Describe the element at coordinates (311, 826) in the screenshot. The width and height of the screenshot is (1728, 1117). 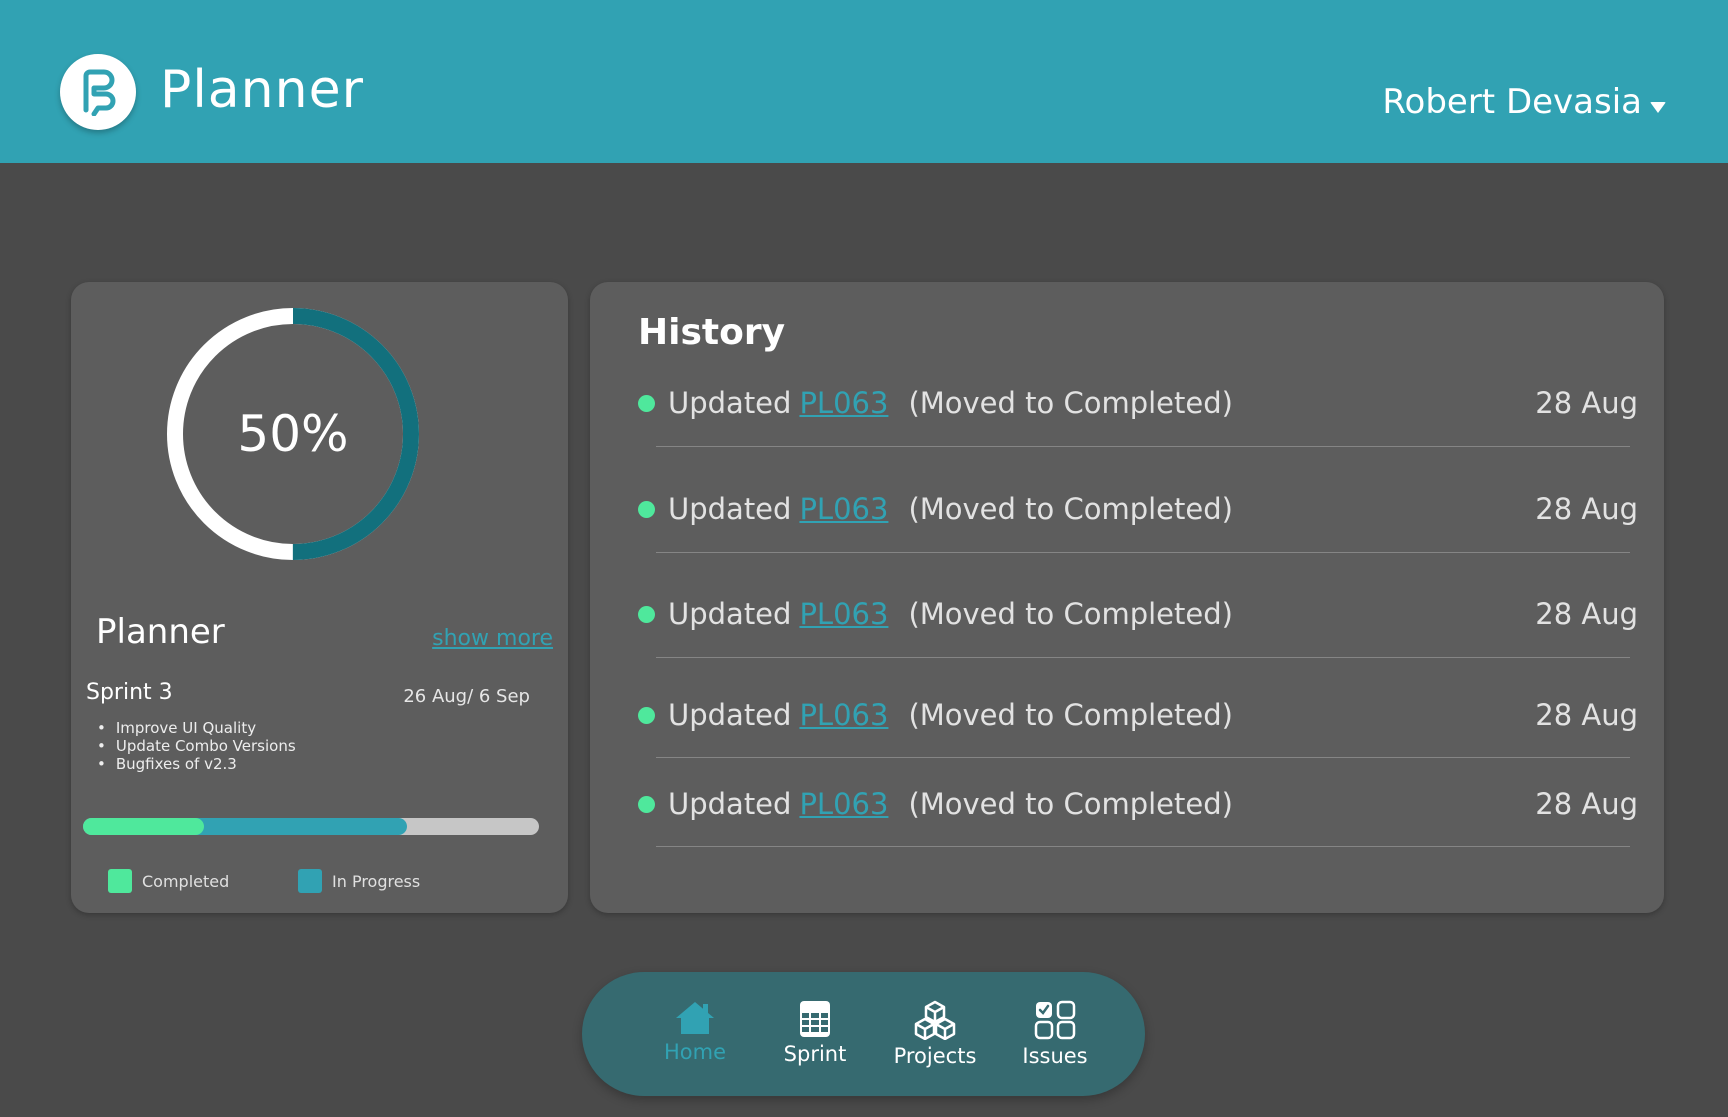
I see `sprint-progress-bar` at that location.